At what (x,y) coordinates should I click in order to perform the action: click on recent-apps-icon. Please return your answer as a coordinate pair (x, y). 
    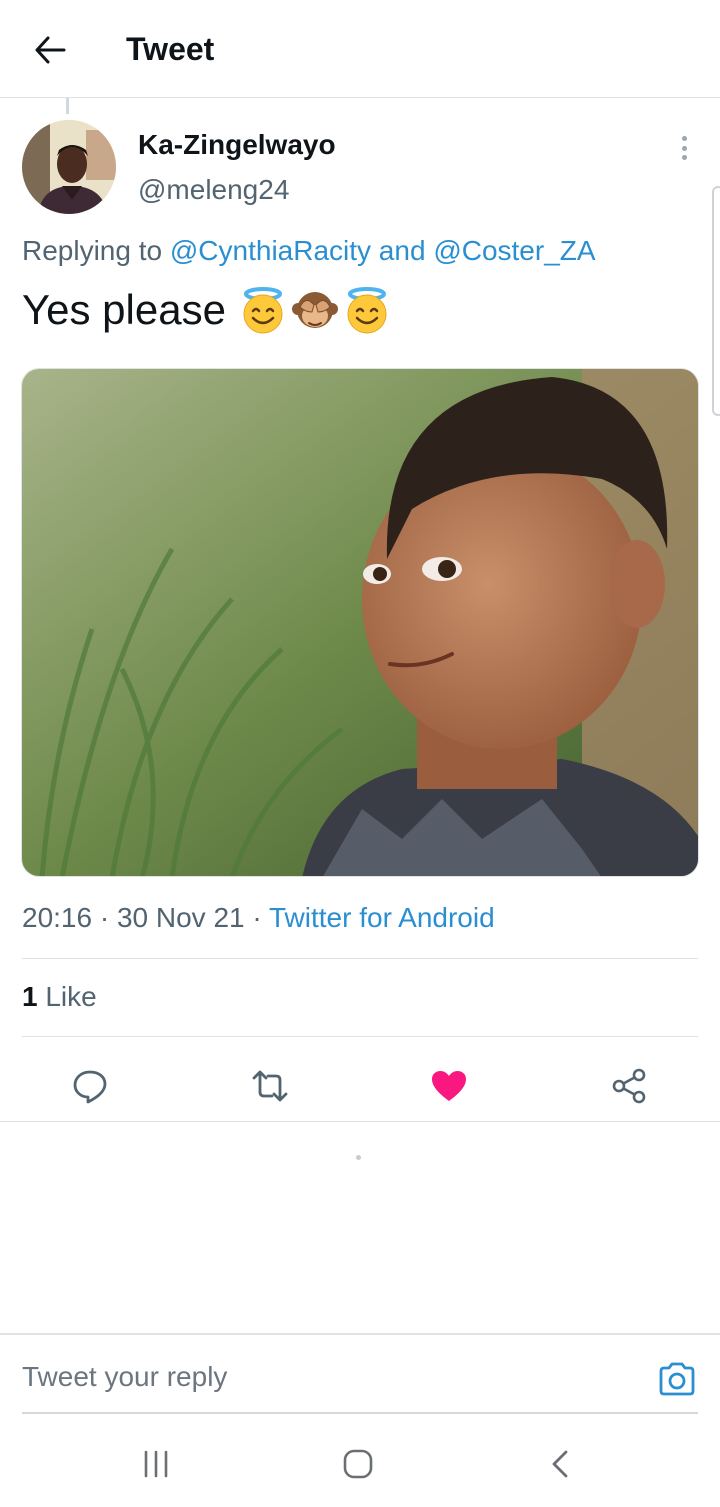
    Looking at the image, I should click on (156, 1464).